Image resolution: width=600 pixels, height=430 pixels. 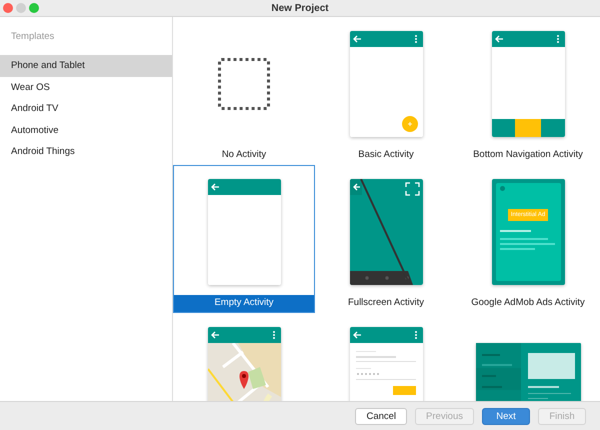 I want to click on window-title: New Project, so click(x=300, y=8).